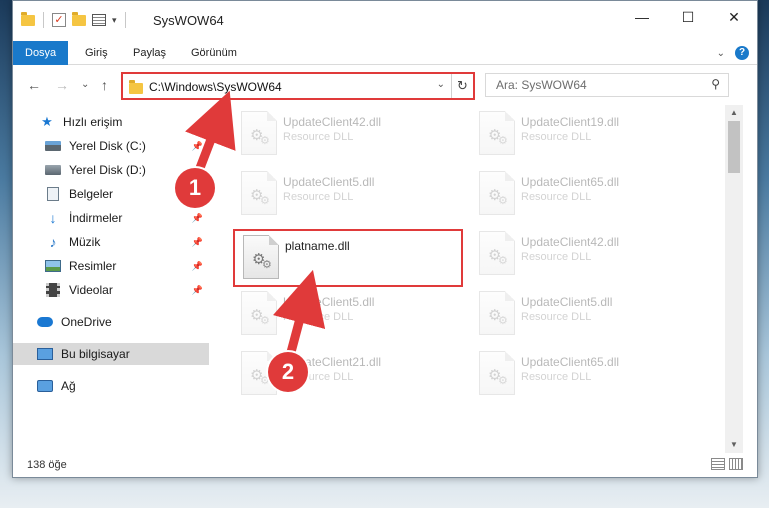 The width and height of the screenshot is (769, 508). What do you see at coordinates (53, 194) in the screenshot?
I see `documents-icon` at bounding box center [53, 194].